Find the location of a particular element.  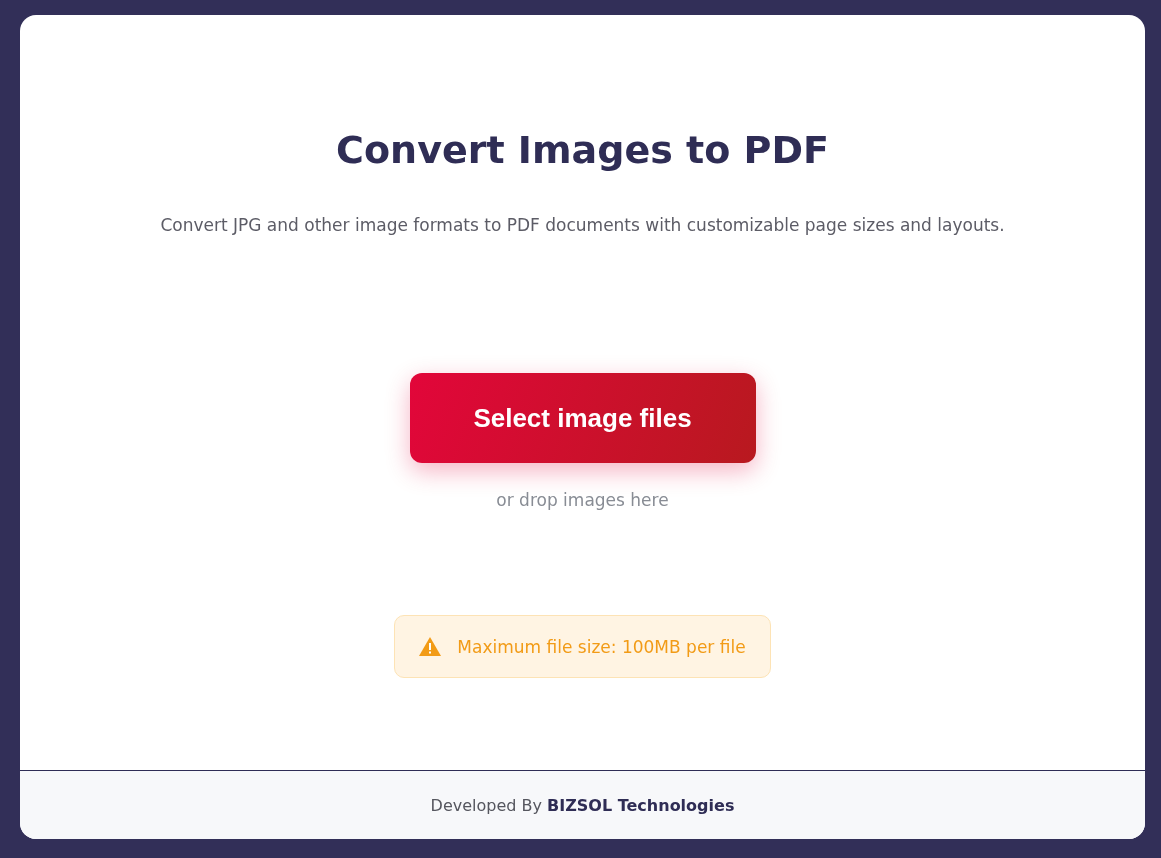

footer-credit: Developed By BIZSOL Technologies is located at coordinates (582, 805).